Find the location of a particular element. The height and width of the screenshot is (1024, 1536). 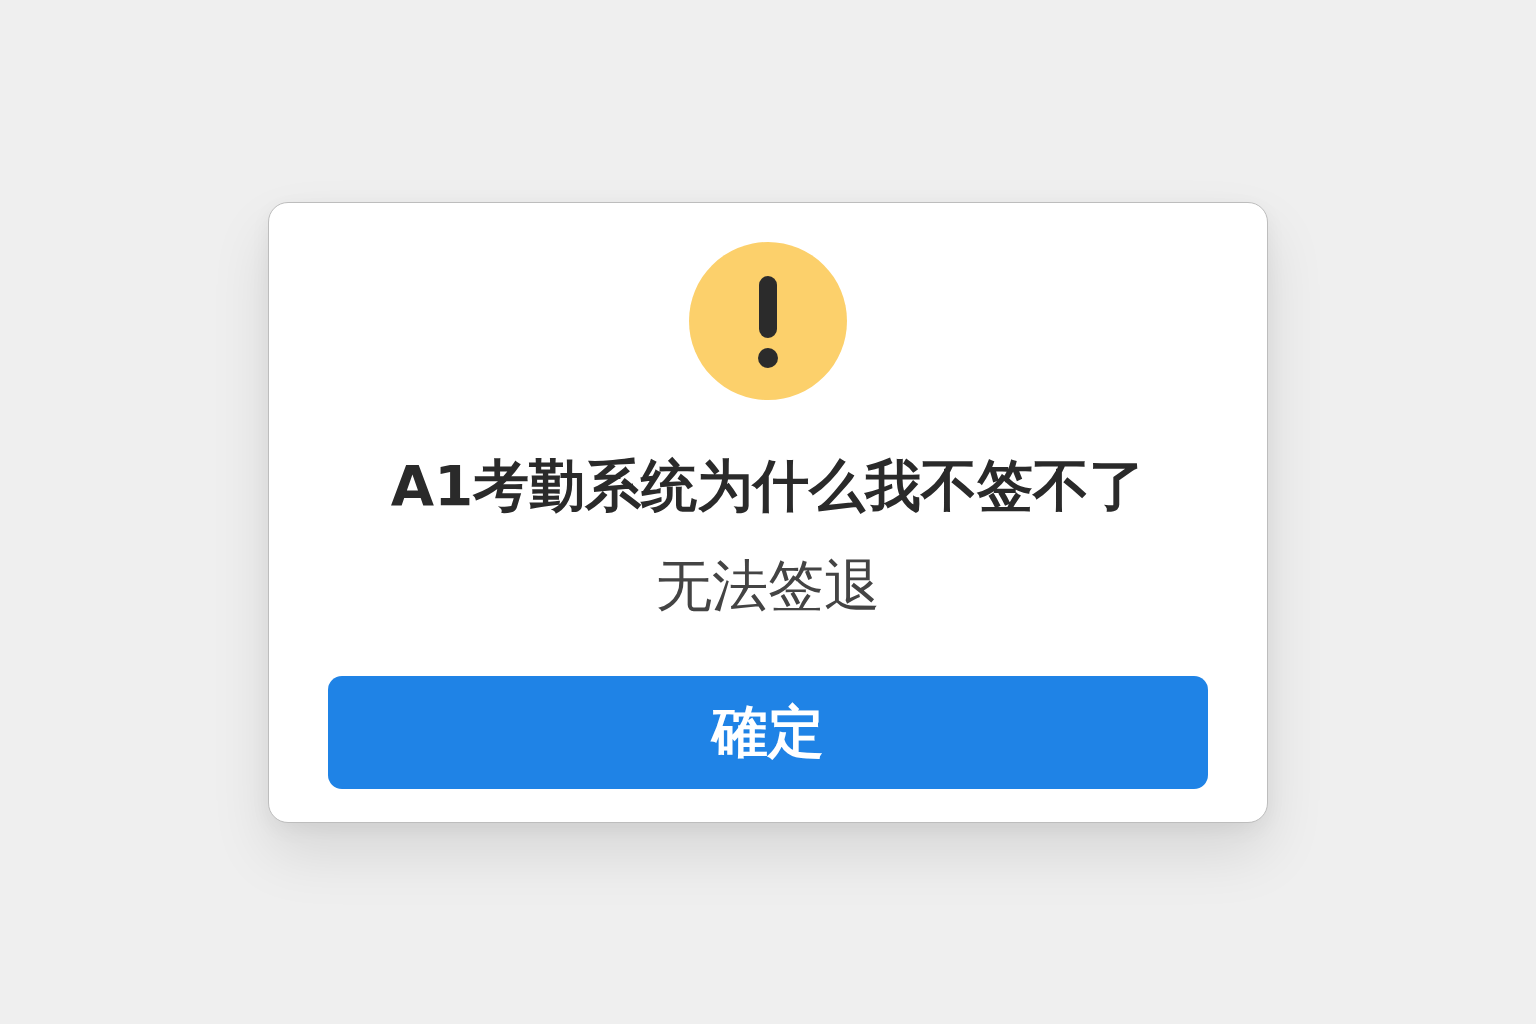

dialog-title: A1考勤系统为什么我不签不了 is located at coordinates (768, 486).